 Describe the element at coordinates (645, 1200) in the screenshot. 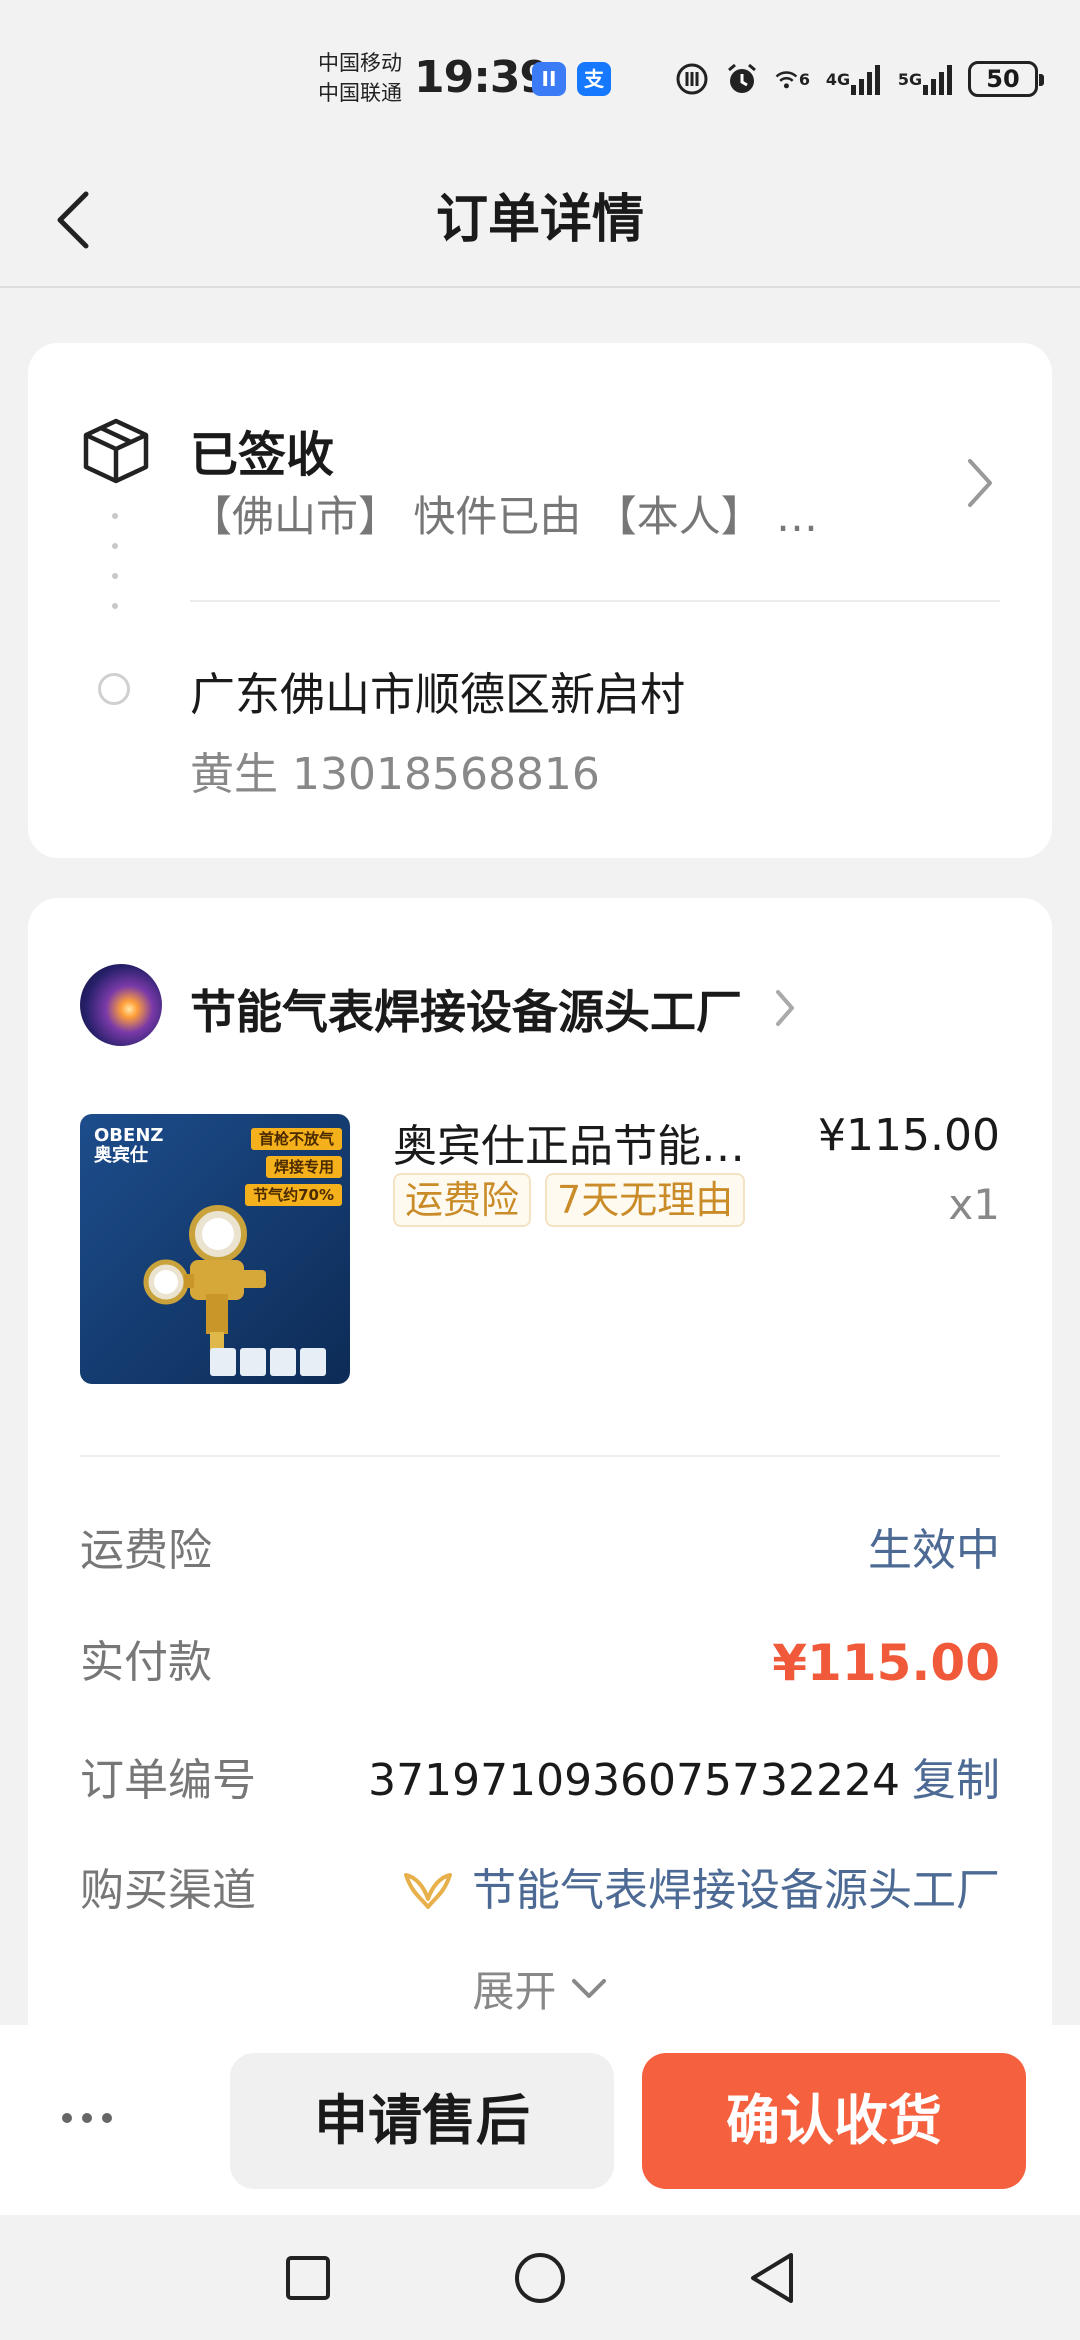

I see `tag-7-day-return: 7天无理由` at that location.